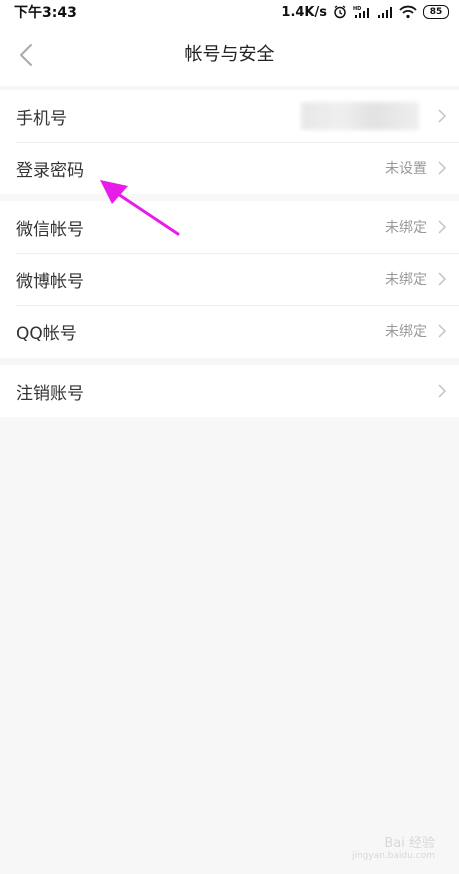  What do you see at coordinates (229, 331) in the screenshot?
I see `row-qq-account: QQ帐号 未绑定` at bounding box center [229, 331].